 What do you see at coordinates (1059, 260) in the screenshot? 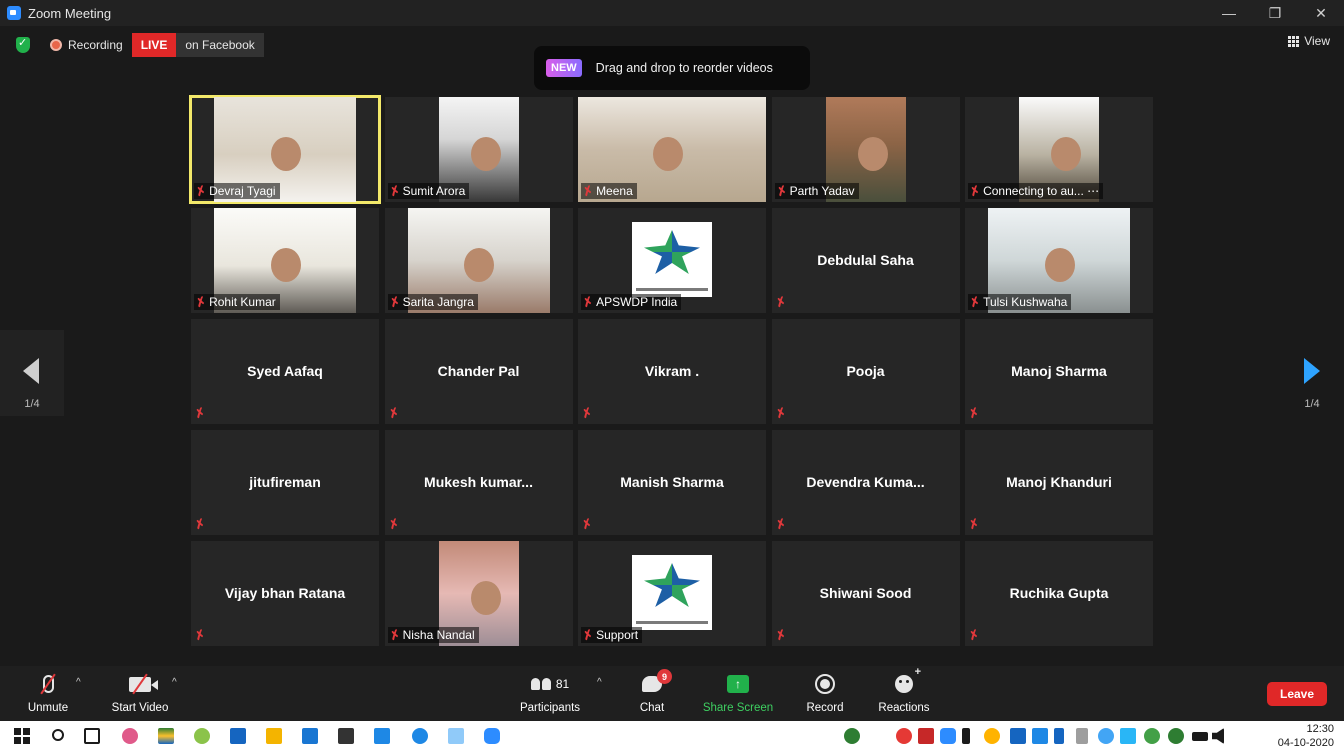
I see `participant-tile: ✗ Tulsi Kushwaha` at bounding box center [1059, 260].